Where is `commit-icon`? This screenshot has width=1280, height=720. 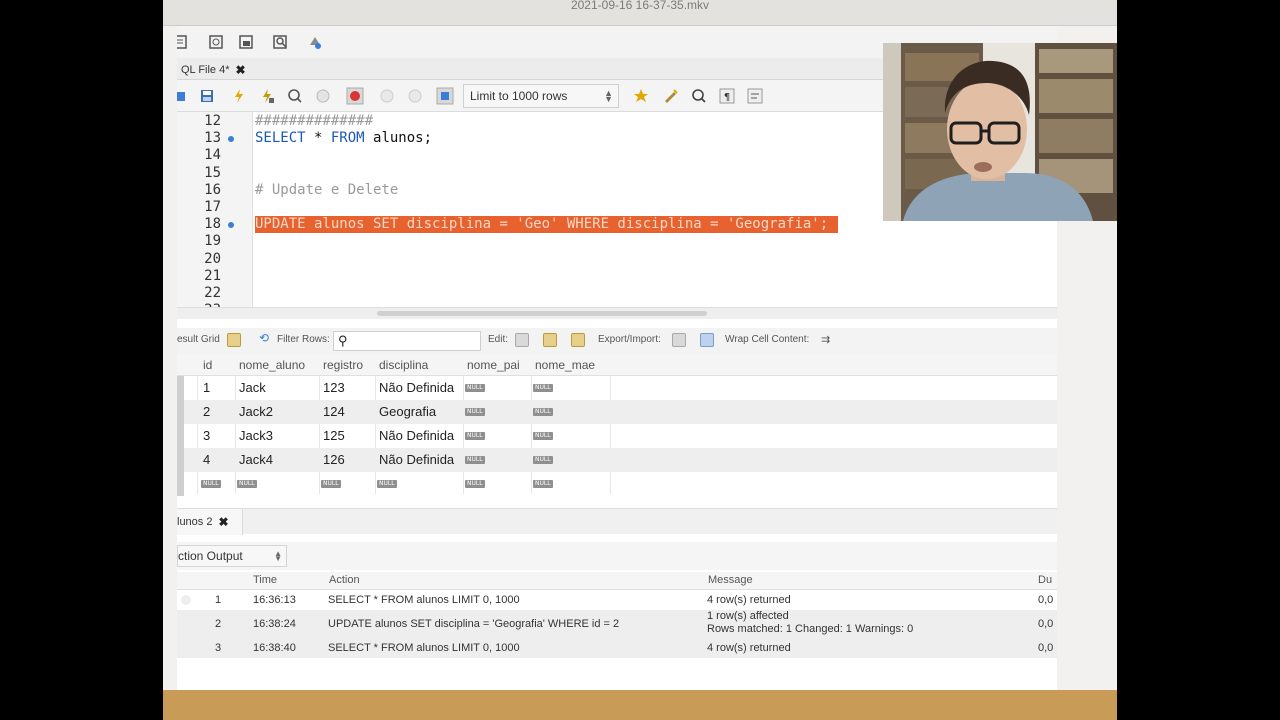
commit-icon is located at coordinates (387, 96).